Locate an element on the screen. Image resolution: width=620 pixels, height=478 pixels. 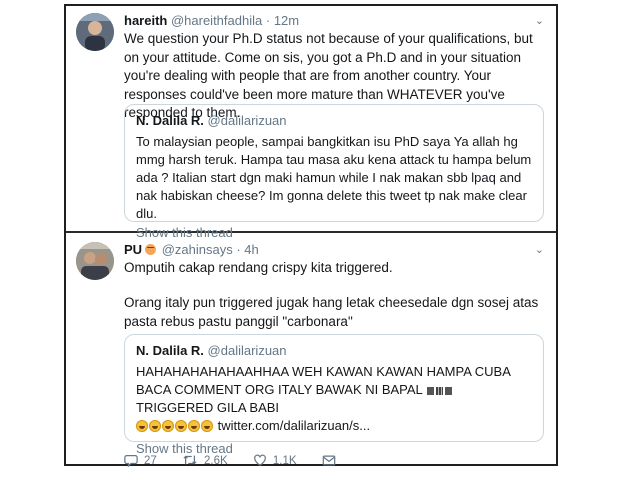
emoji-icon is located at coordinates (151, 249).